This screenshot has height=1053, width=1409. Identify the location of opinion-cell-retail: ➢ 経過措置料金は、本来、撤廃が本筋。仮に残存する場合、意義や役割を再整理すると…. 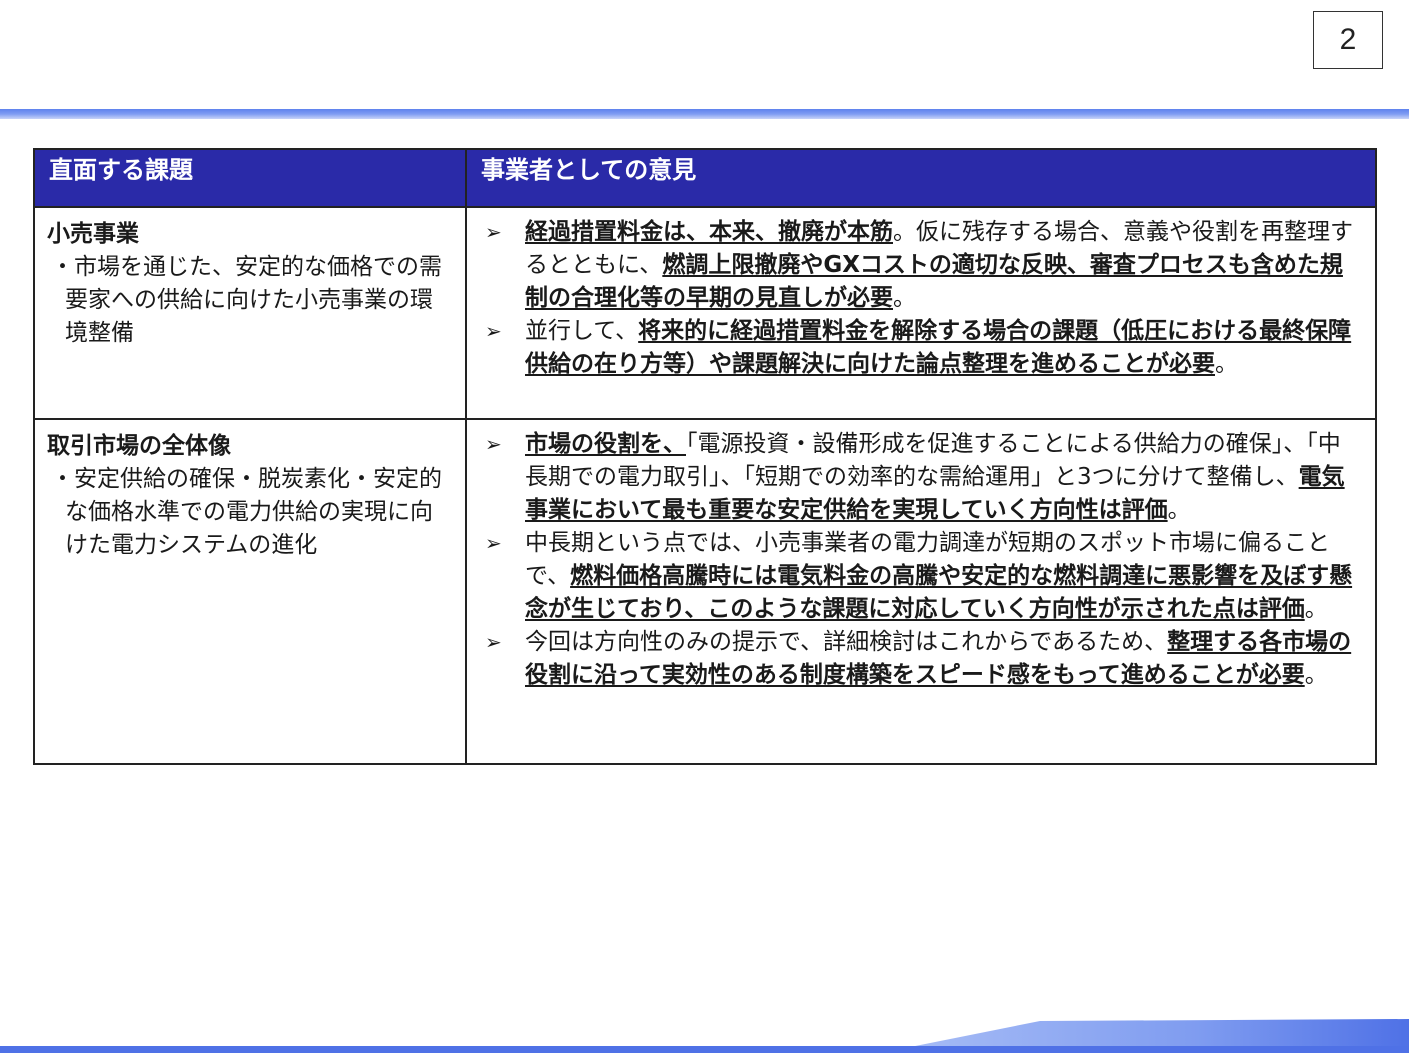
(921, 313).